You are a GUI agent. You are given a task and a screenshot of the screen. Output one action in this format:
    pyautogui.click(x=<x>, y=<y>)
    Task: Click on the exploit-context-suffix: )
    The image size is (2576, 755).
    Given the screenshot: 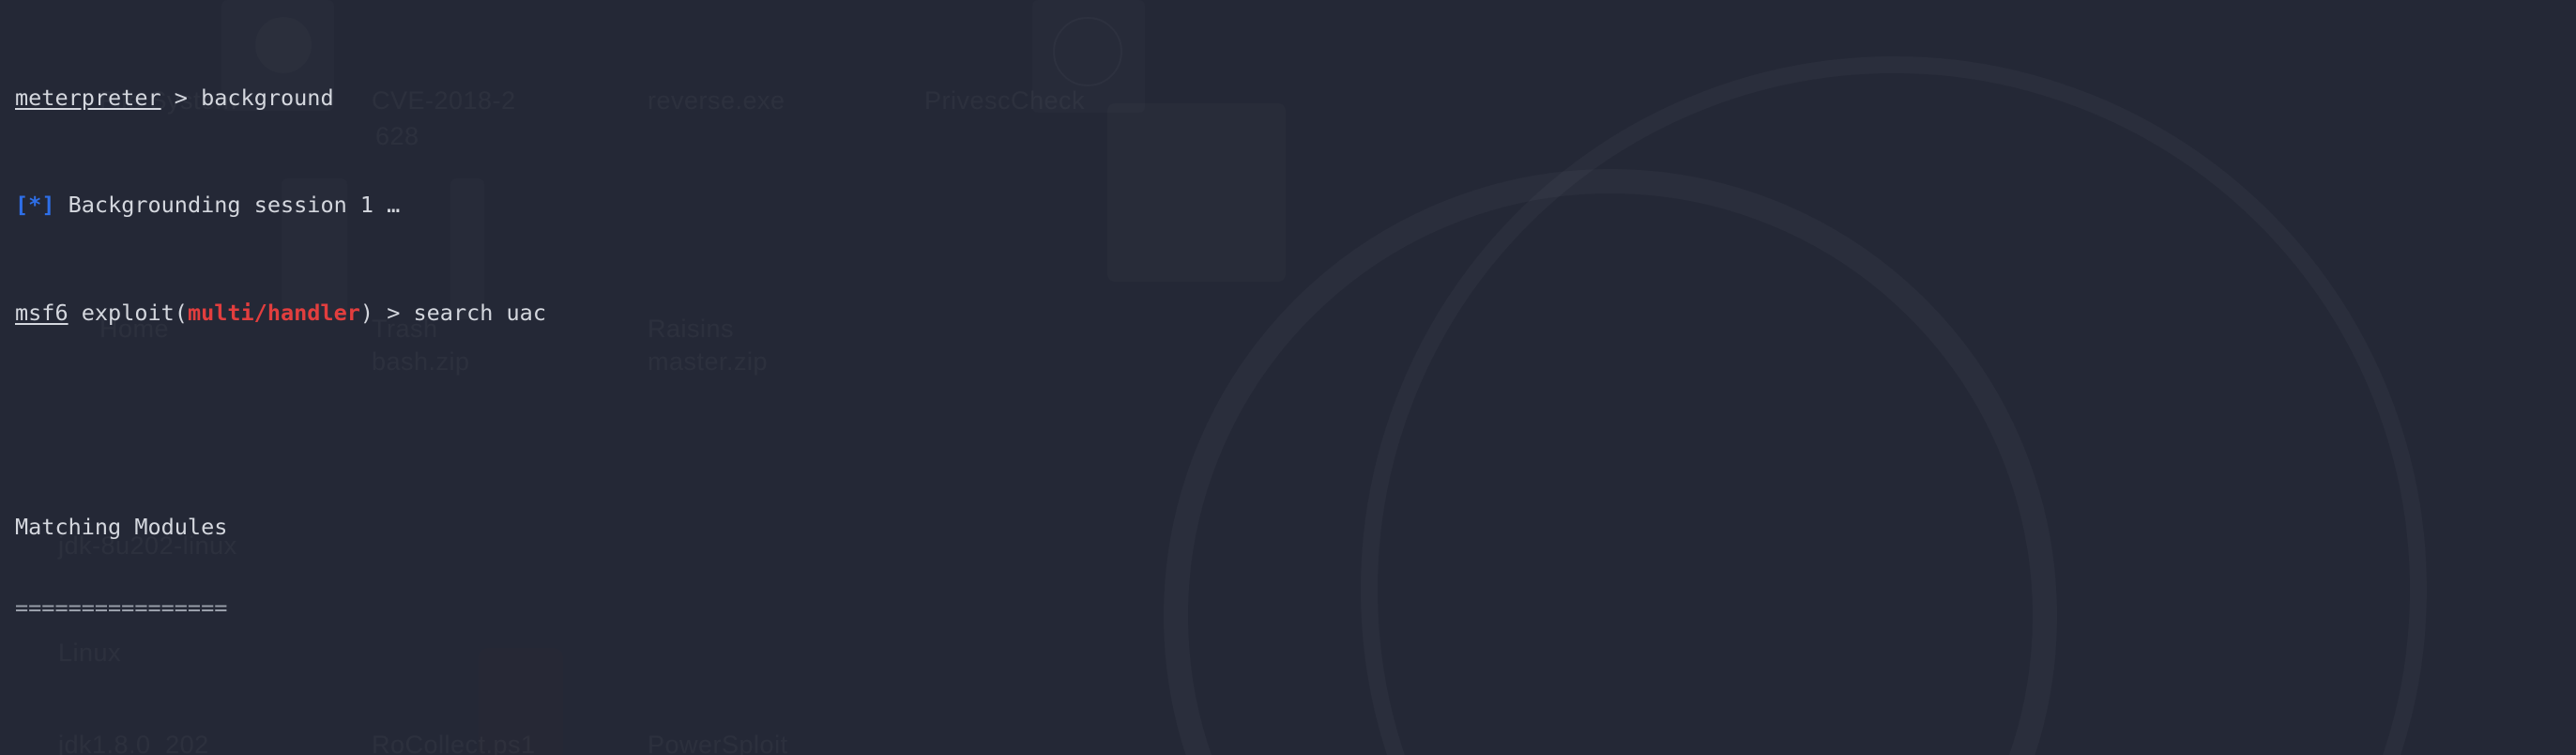 What is the action you would take?
    pyautogui.click(x=366, y=313)
    